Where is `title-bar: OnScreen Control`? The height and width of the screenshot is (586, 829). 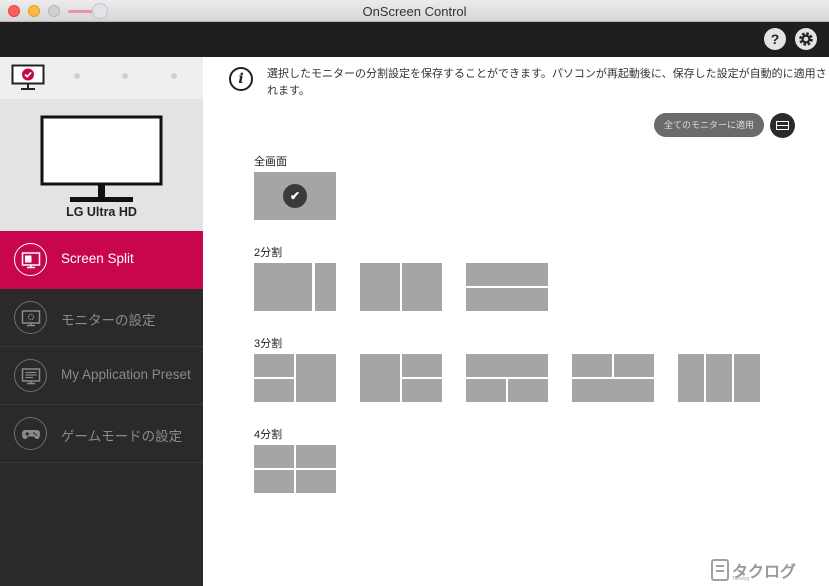
title-bar: OnScreen Control is located at coordinates (414, 11).